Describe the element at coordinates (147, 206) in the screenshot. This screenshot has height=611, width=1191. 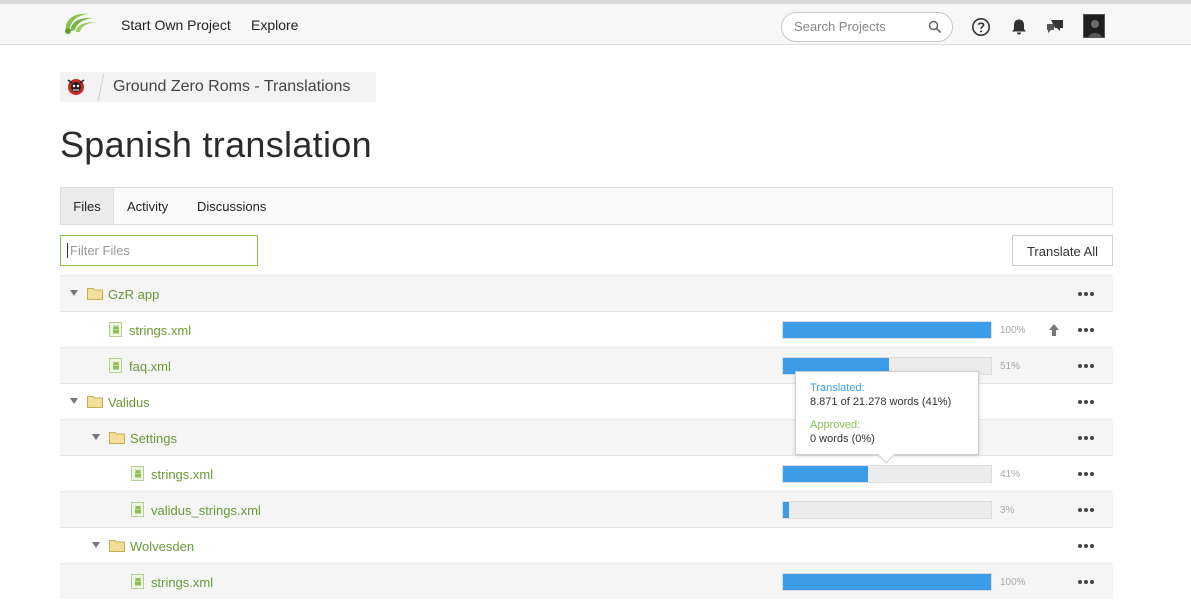
I see `tab-activity: Activity` at that location.